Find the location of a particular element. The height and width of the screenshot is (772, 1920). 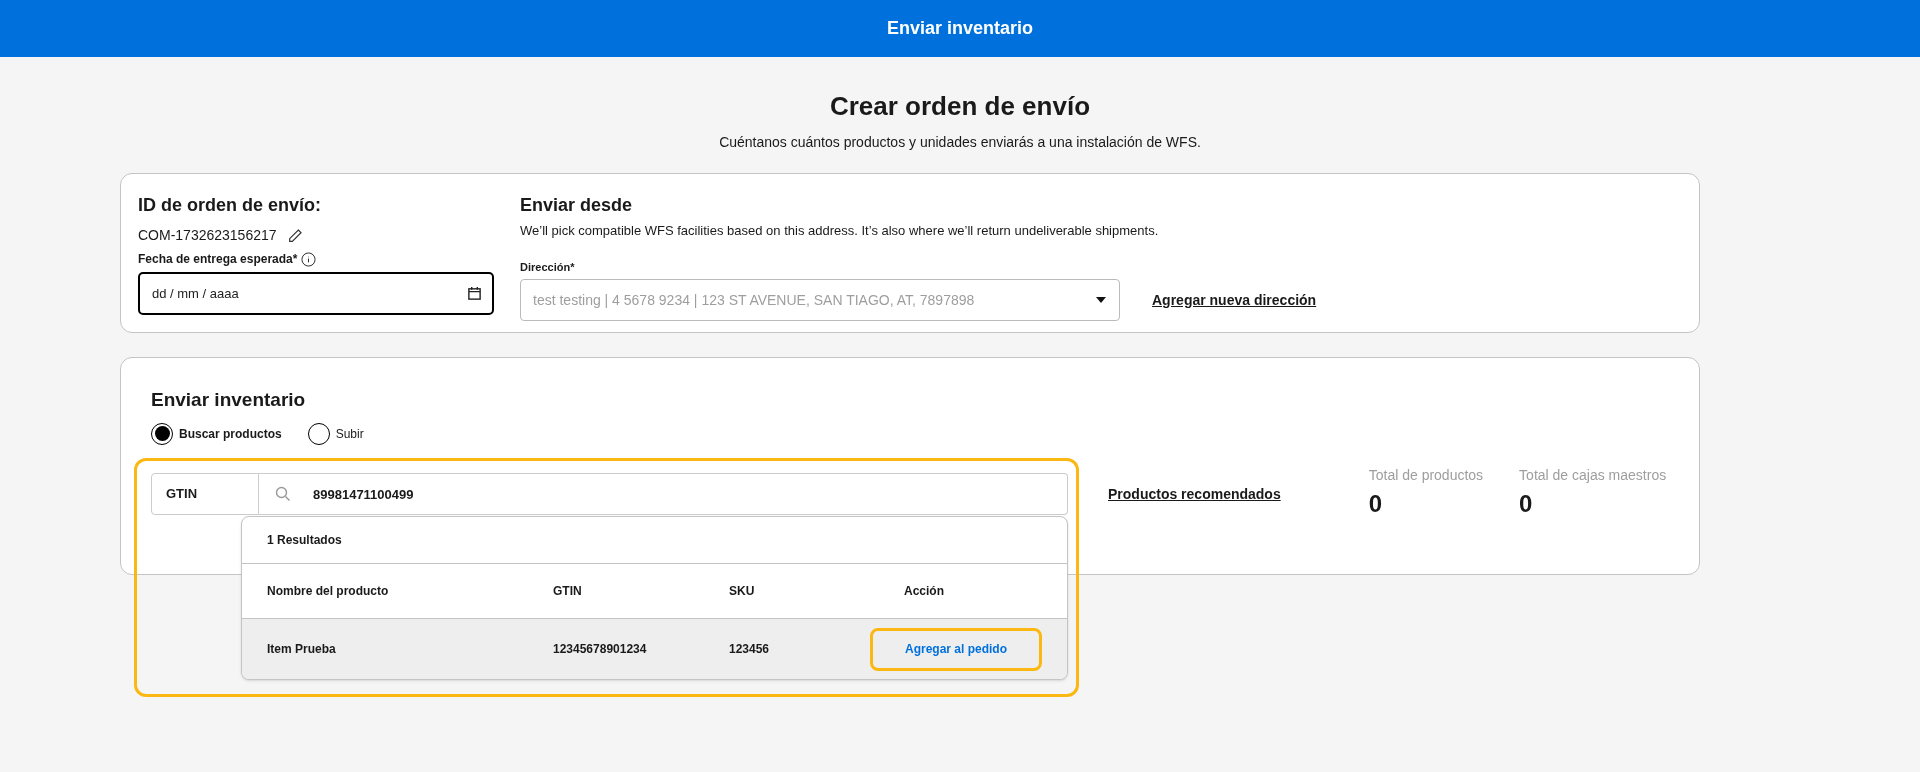

table-cell-text: 123456 is located at coordinates (750, 649).